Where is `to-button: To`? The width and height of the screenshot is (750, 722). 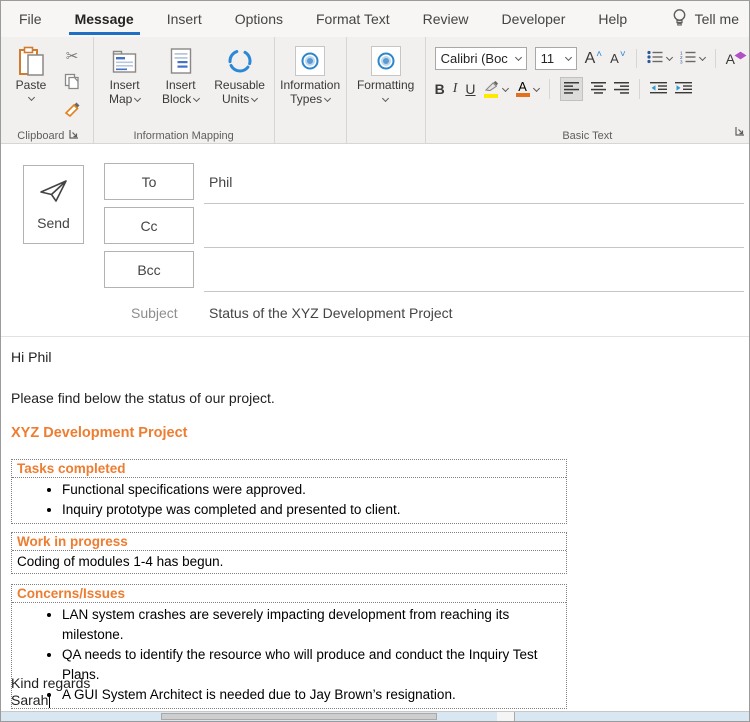 to-button: To is located at coordinates (149, 181).